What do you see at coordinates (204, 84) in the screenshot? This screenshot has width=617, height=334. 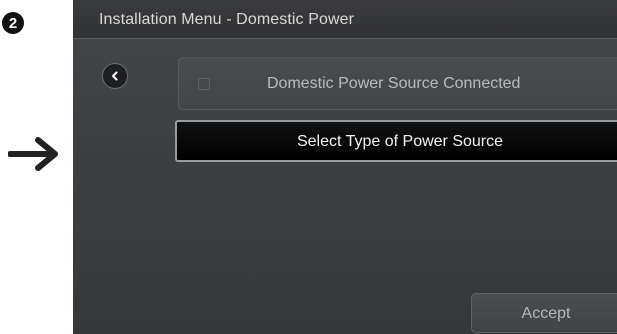 I see `power-source-connected-checkbox` at bounding box center [204, 84].